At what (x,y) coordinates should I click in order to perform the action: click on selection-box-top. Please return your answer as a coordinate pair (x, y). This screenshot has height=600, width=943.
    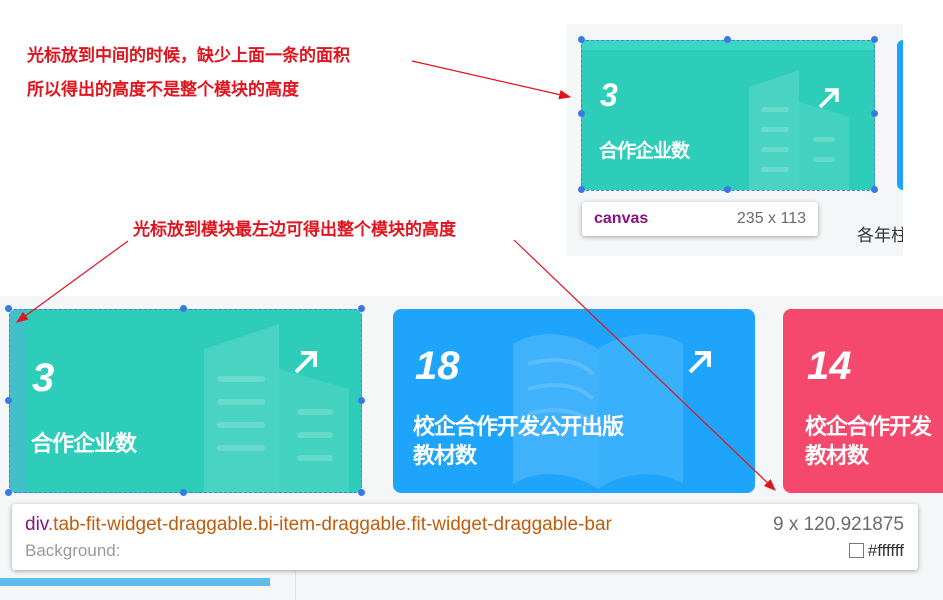
    Looking at the image, I should click on (728, 115).